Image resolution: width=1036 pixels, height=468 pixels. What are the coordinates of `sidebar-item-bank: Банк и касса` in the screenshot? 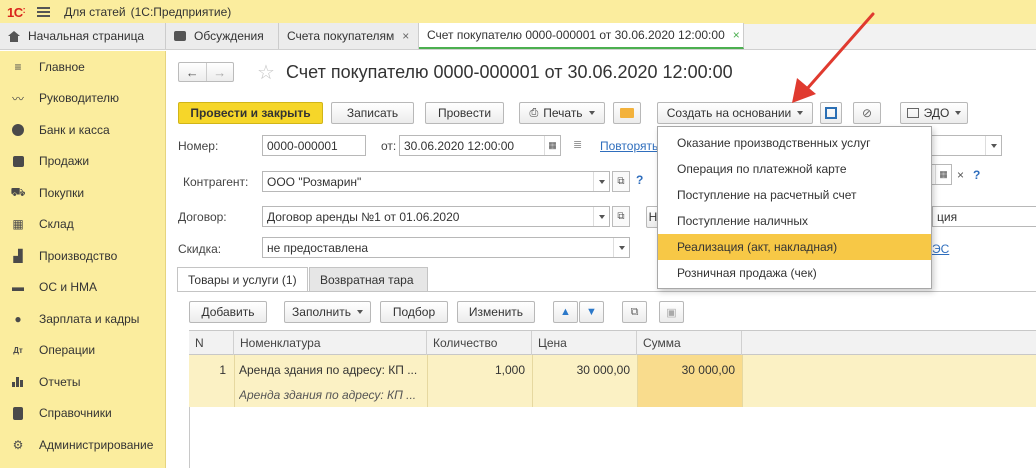 It's located at (82, 130).